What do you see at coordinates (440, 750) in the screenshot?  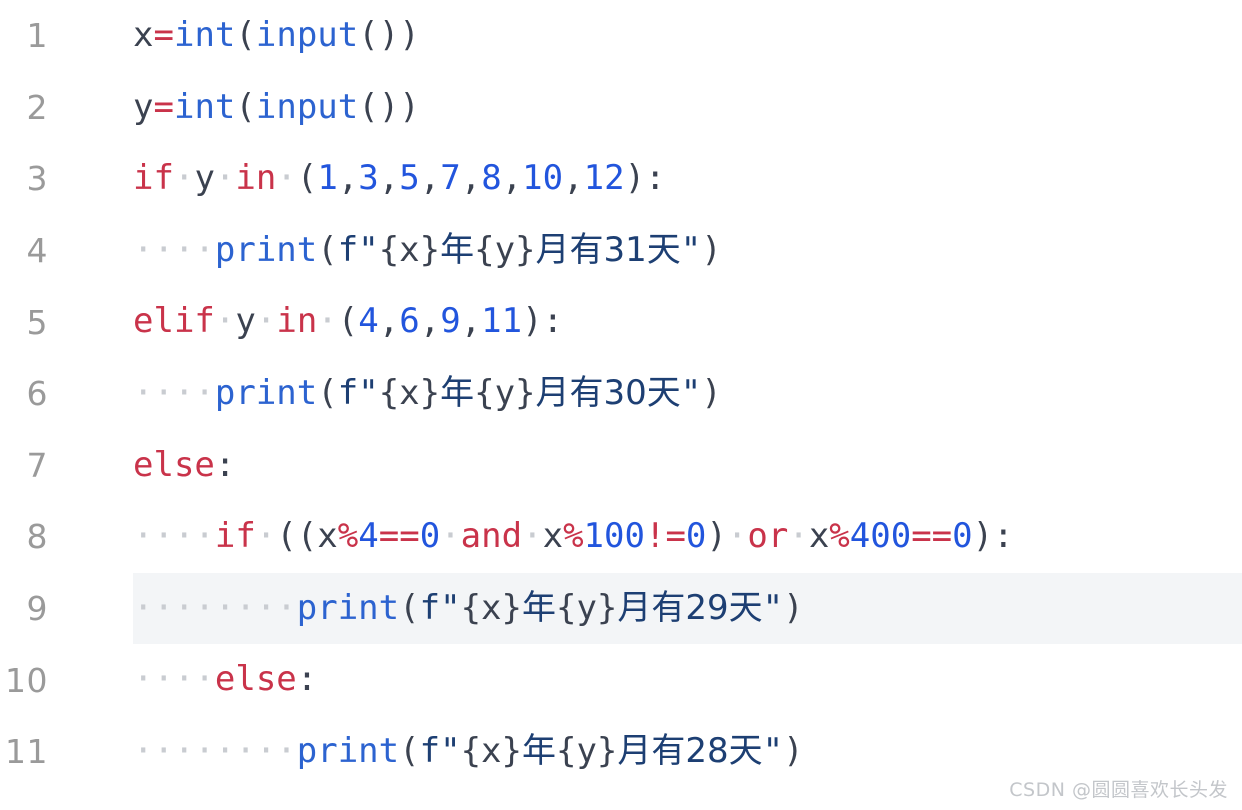 I see `code-token-string: f"` at bounding box center [440, 750].